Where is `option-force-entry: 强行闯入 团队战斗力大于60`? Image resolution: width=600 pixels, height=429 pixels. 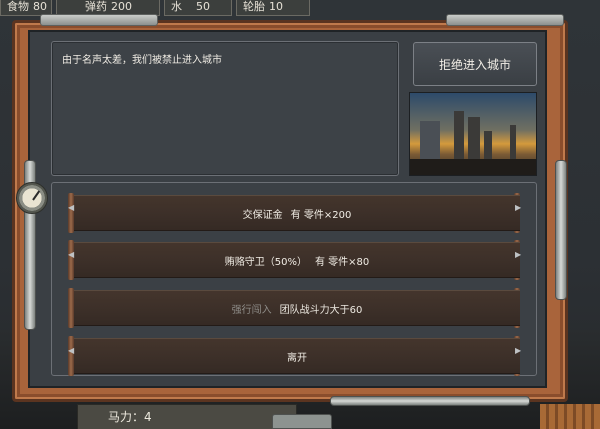 option-force-entry: 强行闯入 团队战斗力大于60 is located at coordinates (297, 308).